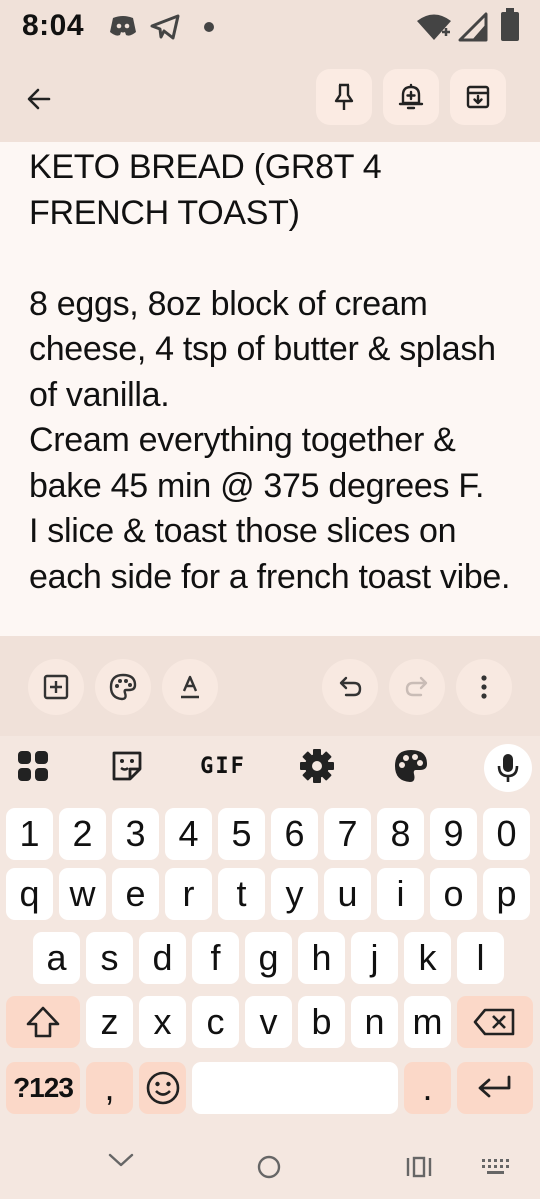 Image resolution: width=540 pixels, height=1199 pixels. Describe the element at coordinates (427, 958) in the screenshot. I see `key-k: k` at that location.